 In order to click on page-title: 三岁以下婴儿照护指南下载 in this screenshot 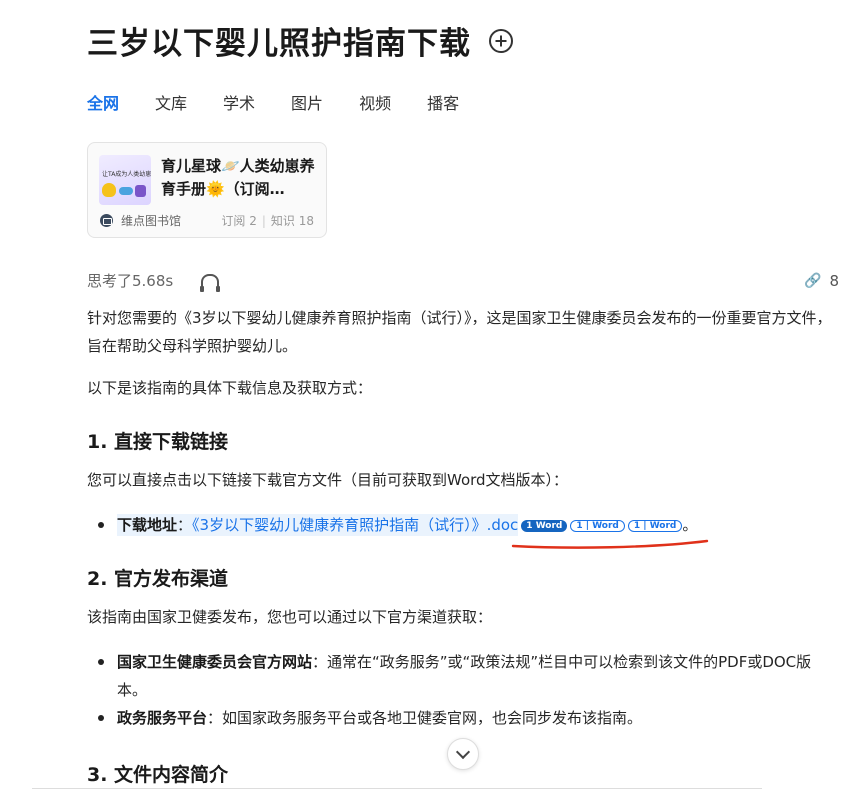, I will do `click(279, 44)`.